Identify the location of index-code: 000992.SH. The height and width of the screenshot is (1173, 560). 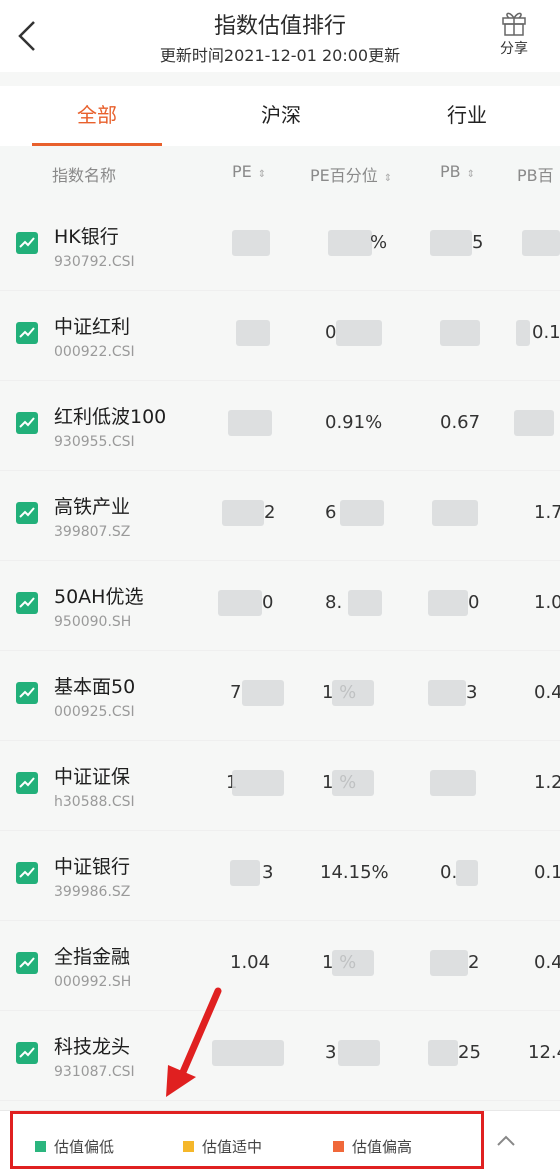
(93, 982).